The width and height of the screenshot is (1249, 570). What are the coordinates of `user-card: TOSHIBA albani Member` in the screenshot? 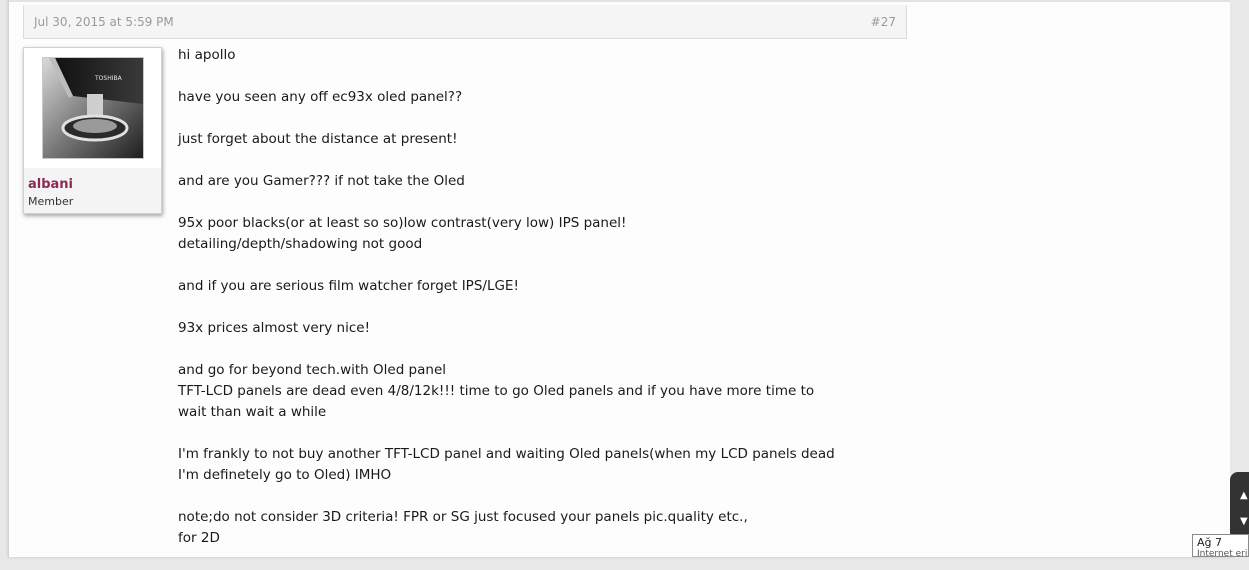 It's located at (92, 130).